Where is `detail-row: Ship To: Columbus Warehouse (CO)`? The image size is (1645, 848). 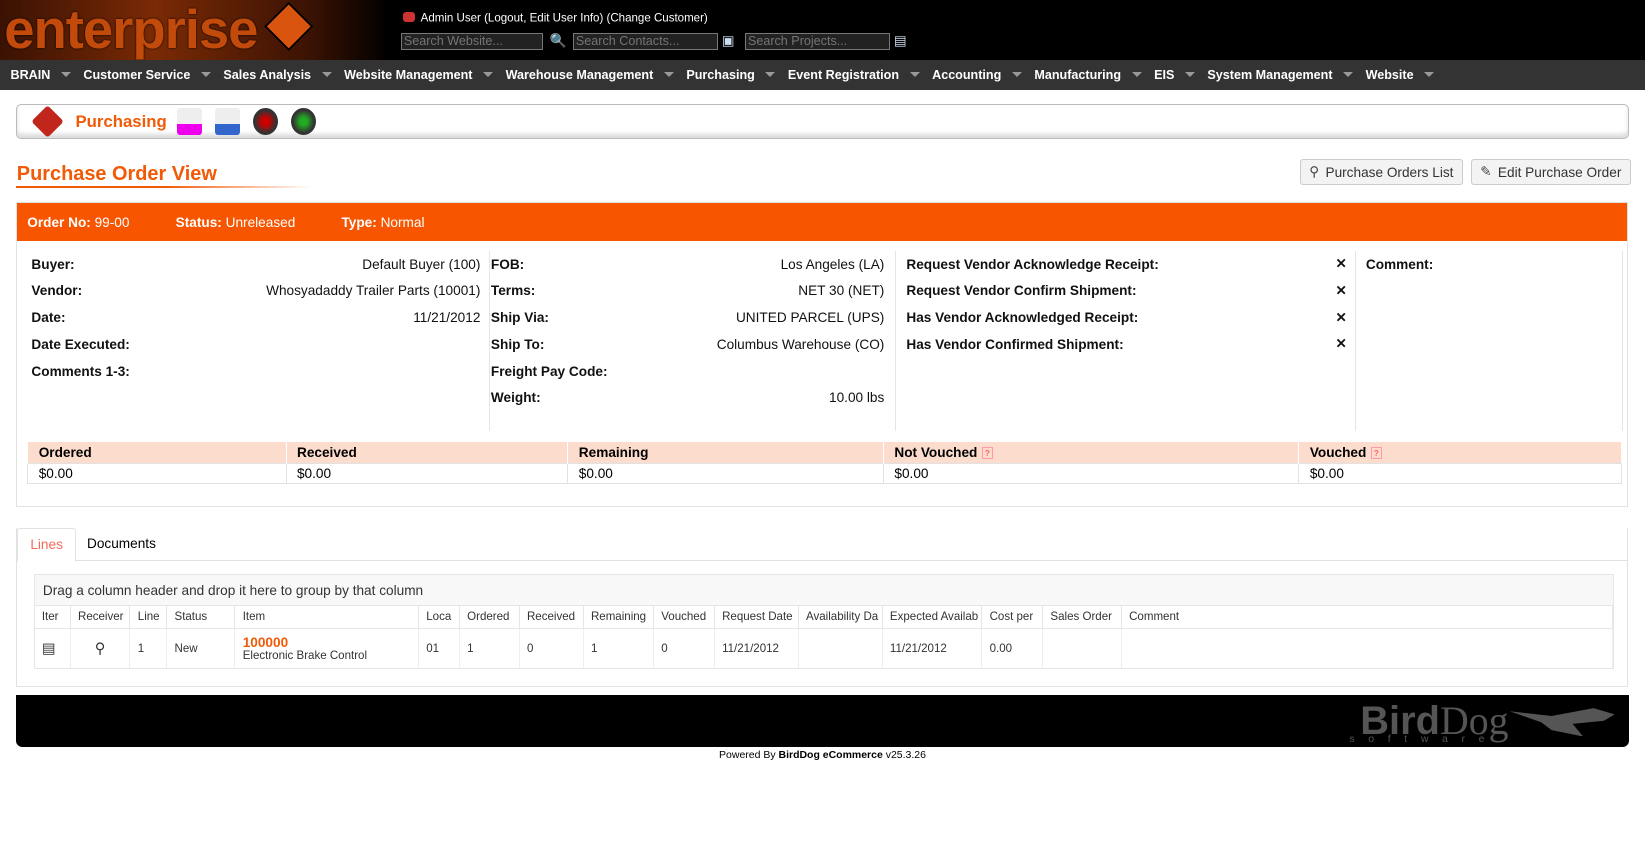 detail-row: Ship To: Columbus Warehouse (CO) is located at coordinates (687, 344).